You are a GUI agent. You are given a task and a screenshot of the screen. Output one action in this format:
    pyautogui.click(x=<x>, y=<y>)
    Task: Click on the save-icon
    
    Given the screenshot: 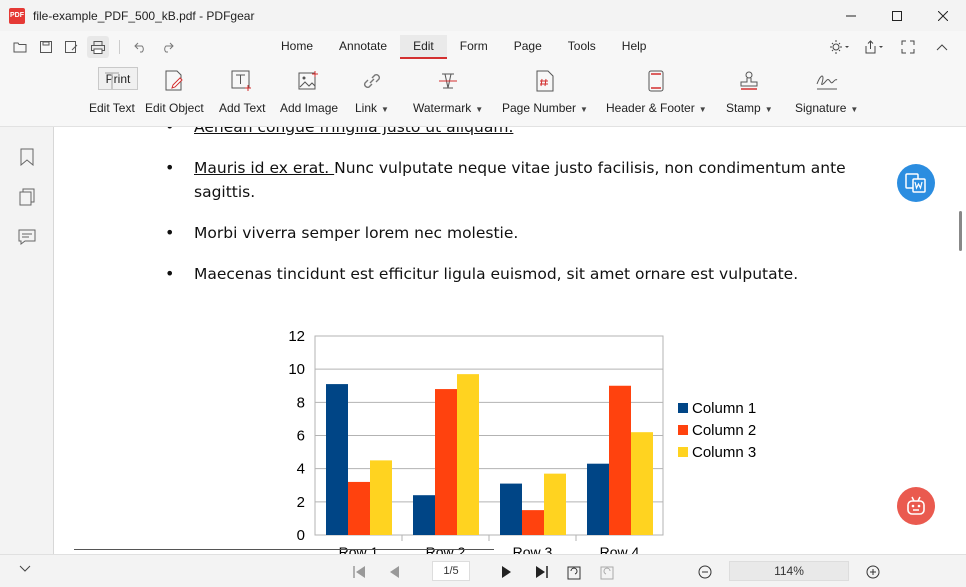 What is the action you would take?
    pyautogui.click(x=46, y=47)
    